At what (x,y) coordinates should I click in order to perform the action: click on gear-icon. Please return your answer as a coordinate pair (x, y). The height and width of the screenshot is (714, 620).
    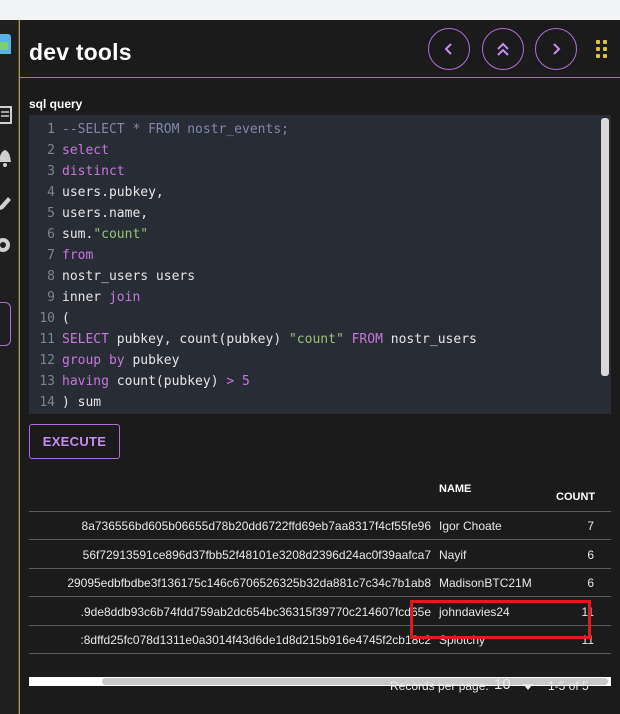
    Looking at the image, I should click on (6, 246).